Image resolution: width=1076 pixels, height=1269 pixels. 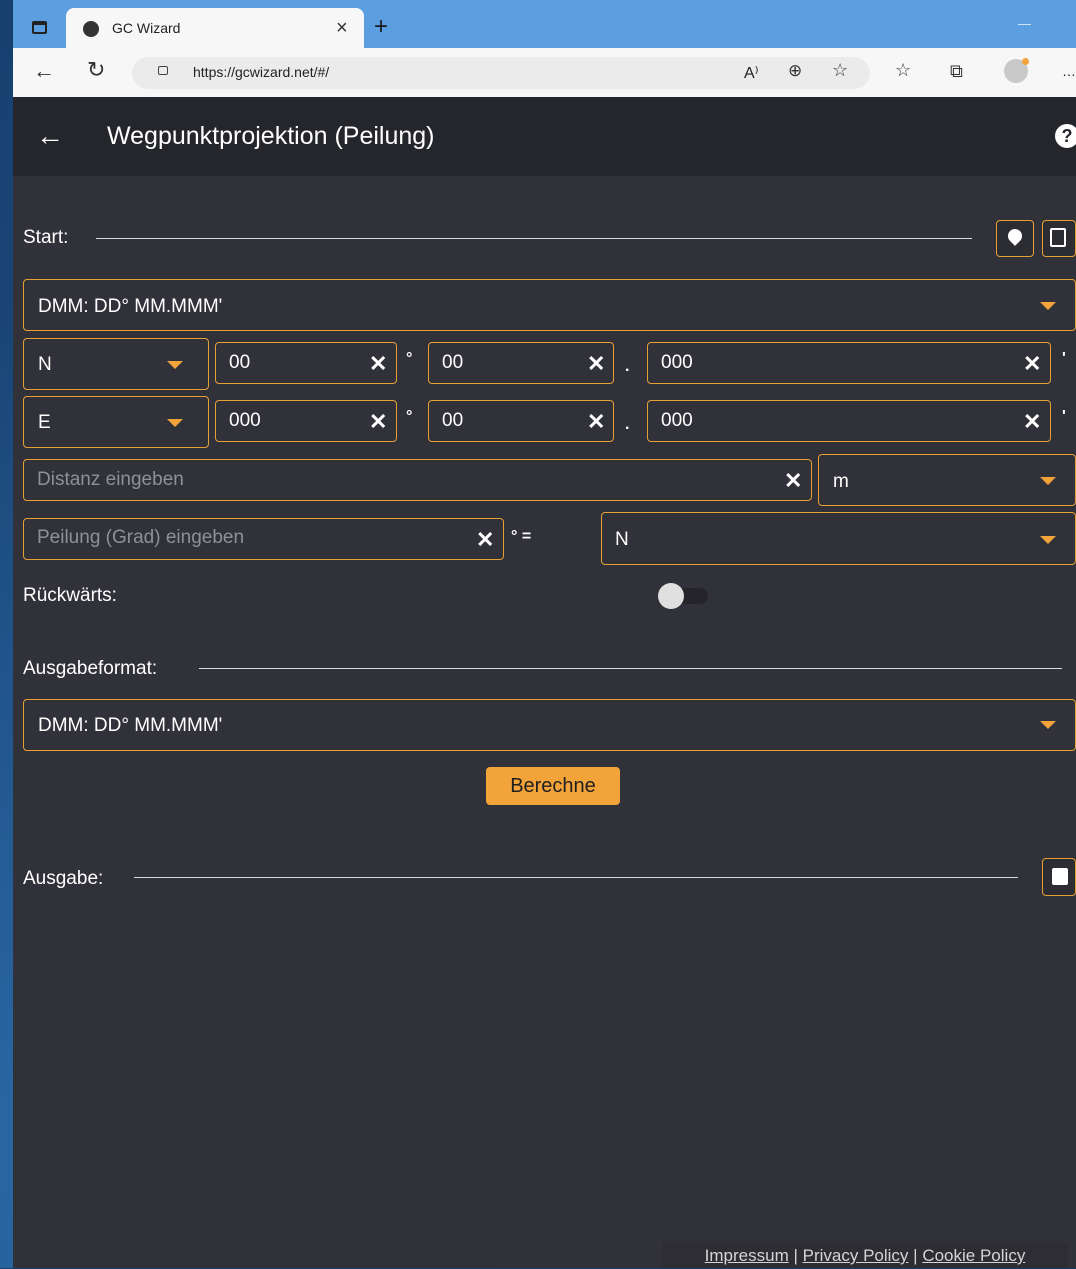 What do you see at coordinates (840, 70) in the screenshot?
I see `favorite-add-icon: ☆` at bounding box center [840, 70].